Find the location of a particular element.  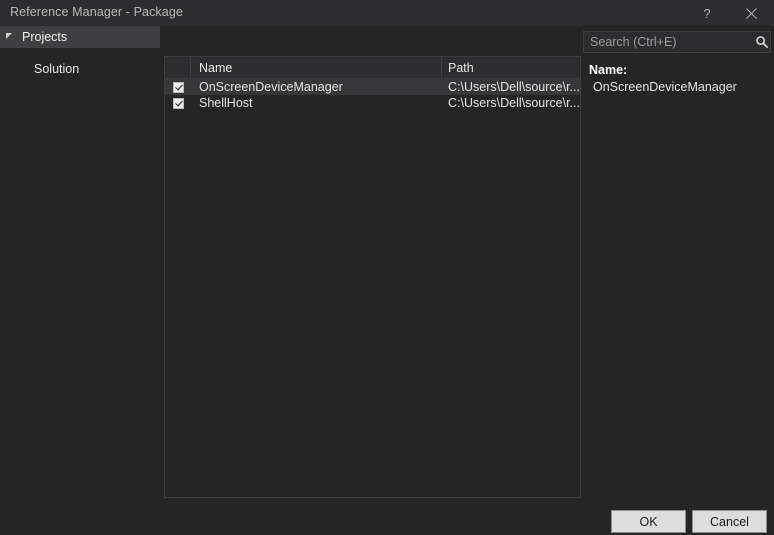

list-header-row: Name Path is located at coordinates (372, 68).